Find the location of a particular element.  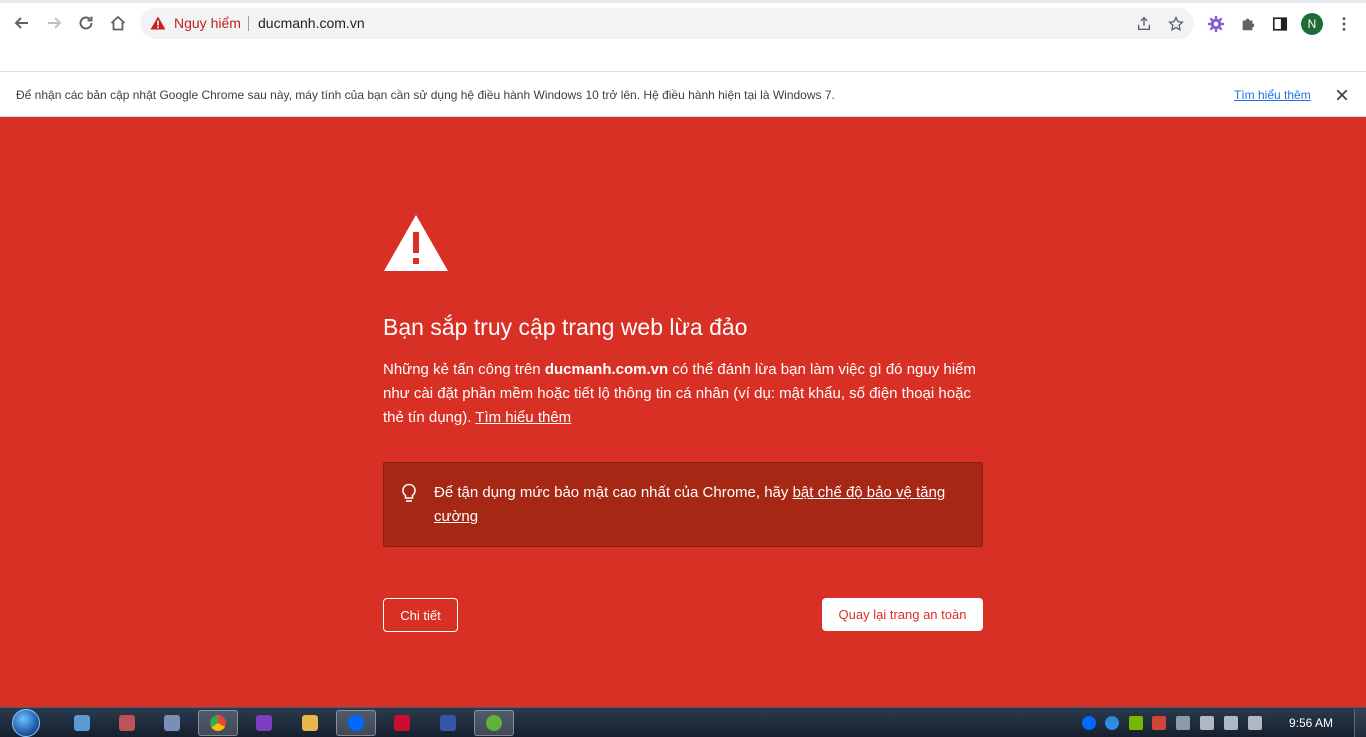

lightbulb-icon is located at coordinates (409, 492).